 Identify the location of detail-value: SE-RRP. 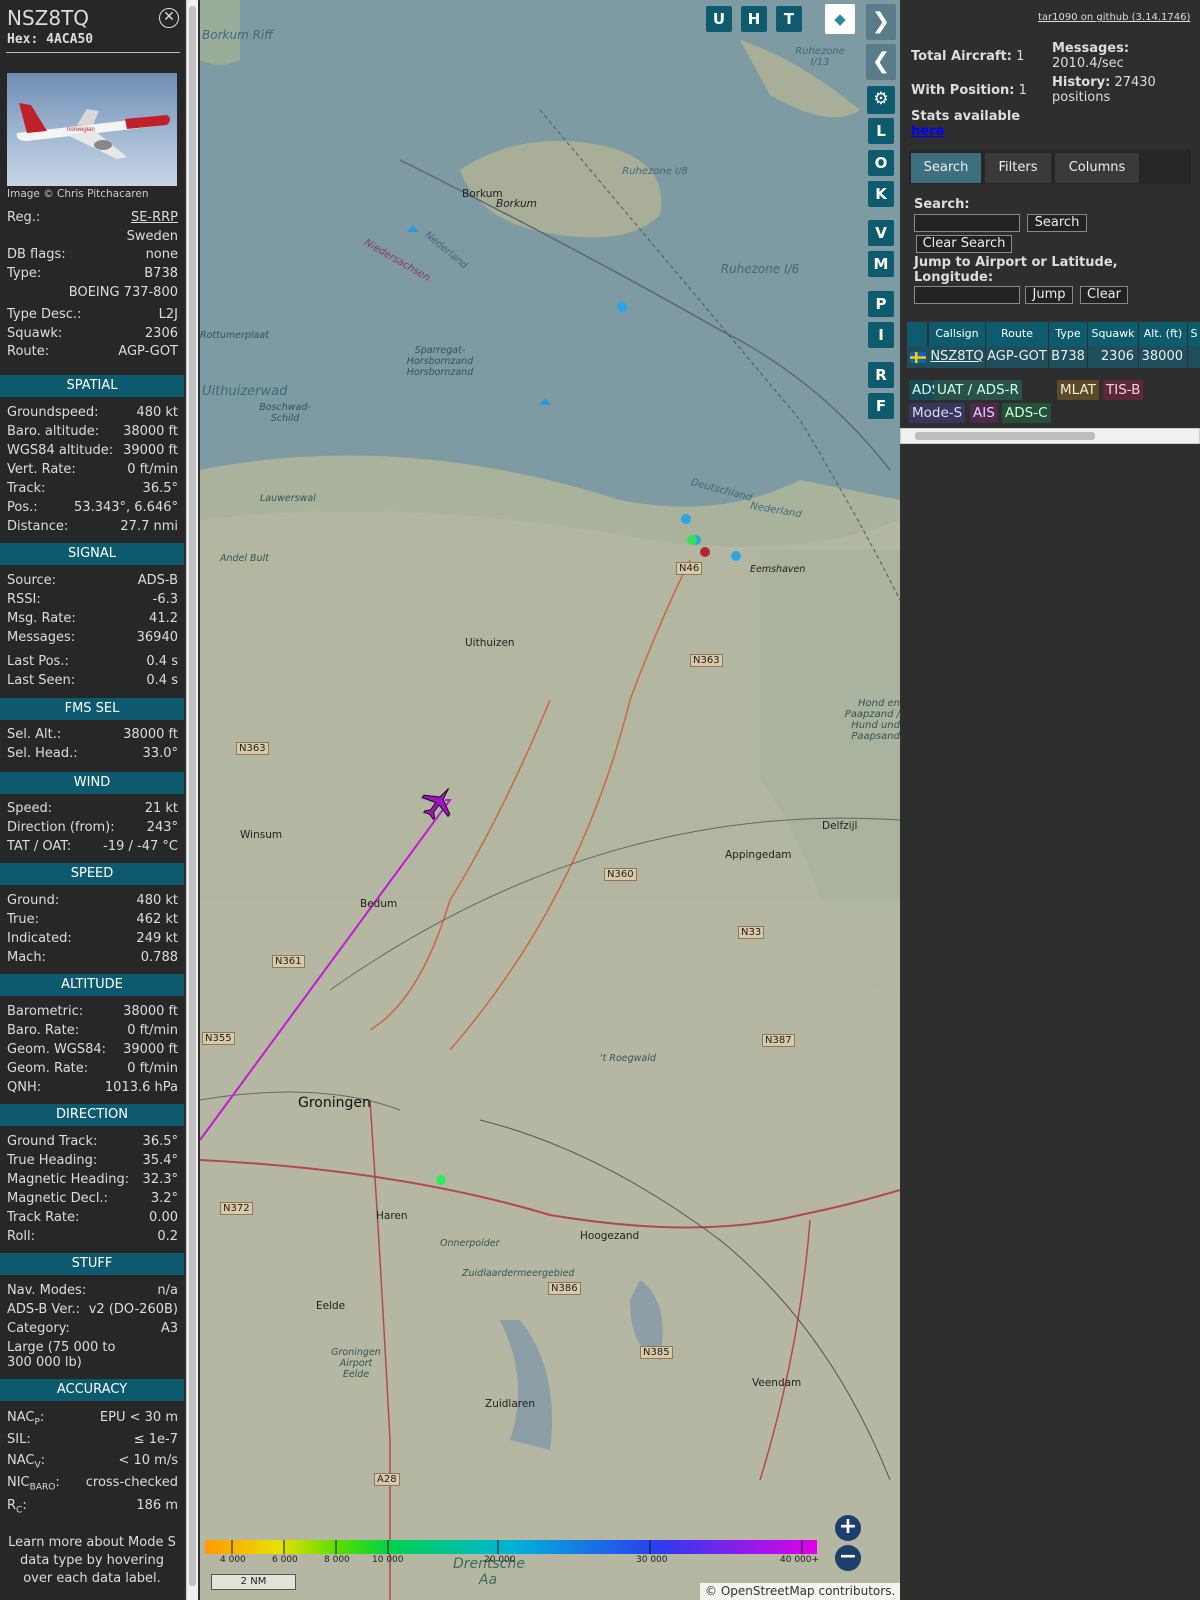
(154, 217).